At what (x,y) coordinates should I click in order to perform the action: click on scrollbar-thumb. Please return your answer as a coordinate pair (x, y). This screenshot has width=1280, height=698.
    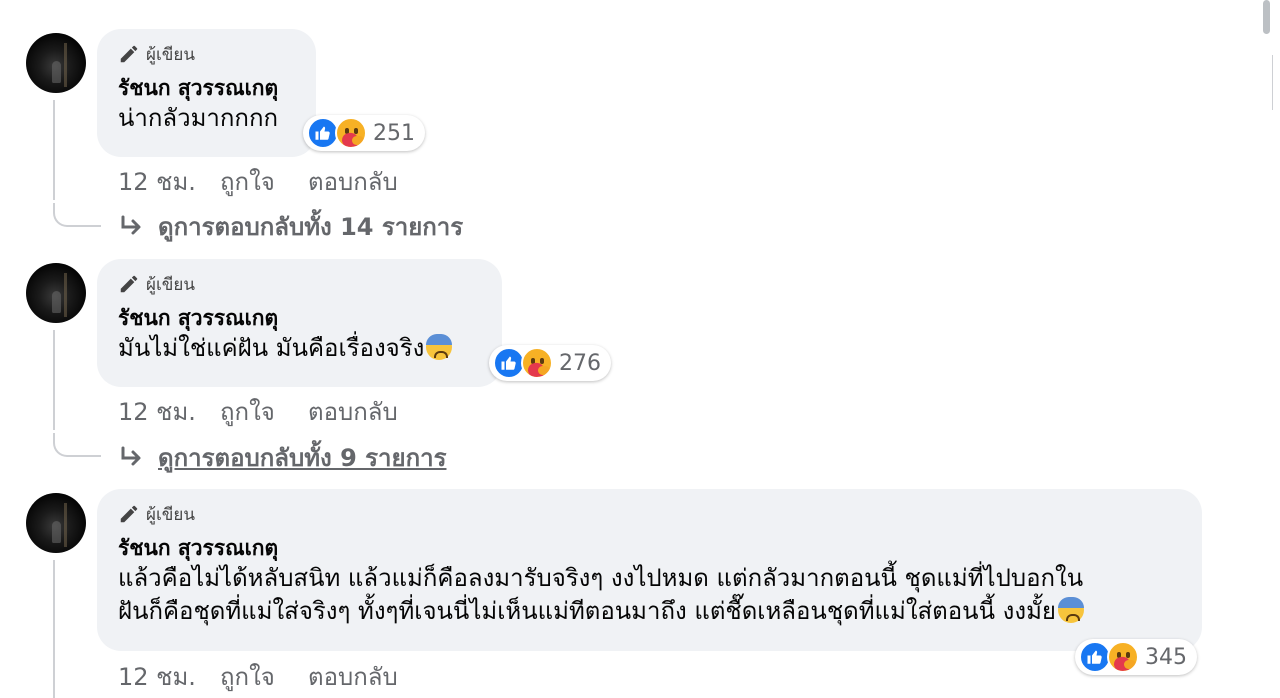
    Looking at the image, I should click on (1266, 17).